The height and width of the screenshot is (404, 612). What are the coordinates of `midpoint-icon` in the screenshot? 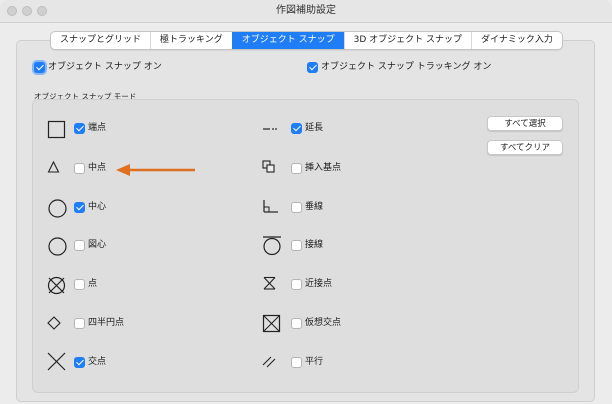 It's located at (53, 166).